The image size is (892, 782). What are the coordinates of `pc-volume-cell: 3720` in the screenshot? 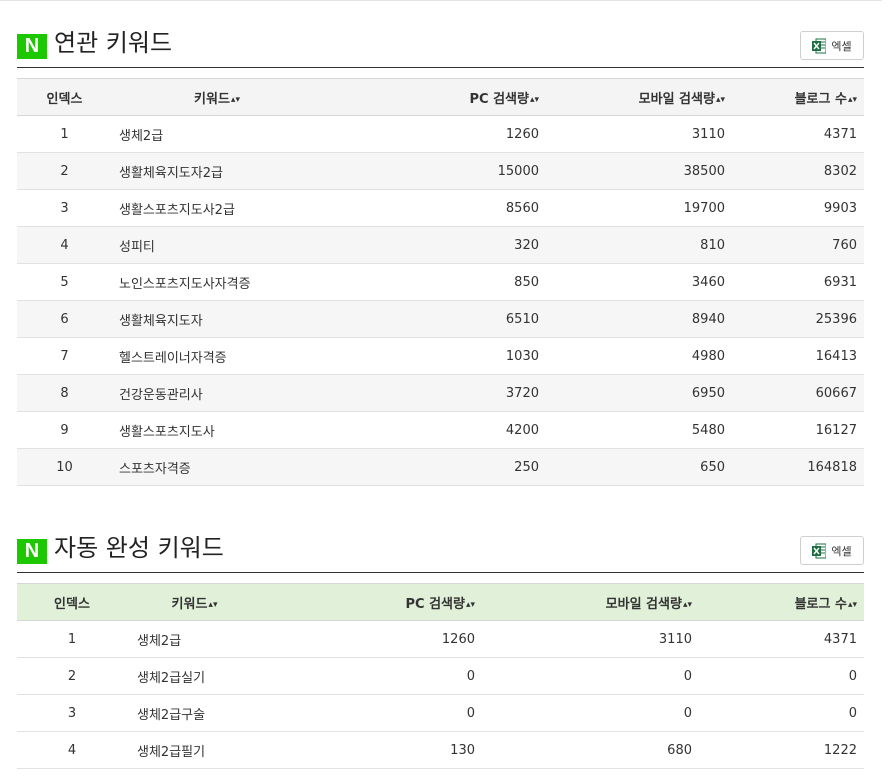 It's located at (430, 393).